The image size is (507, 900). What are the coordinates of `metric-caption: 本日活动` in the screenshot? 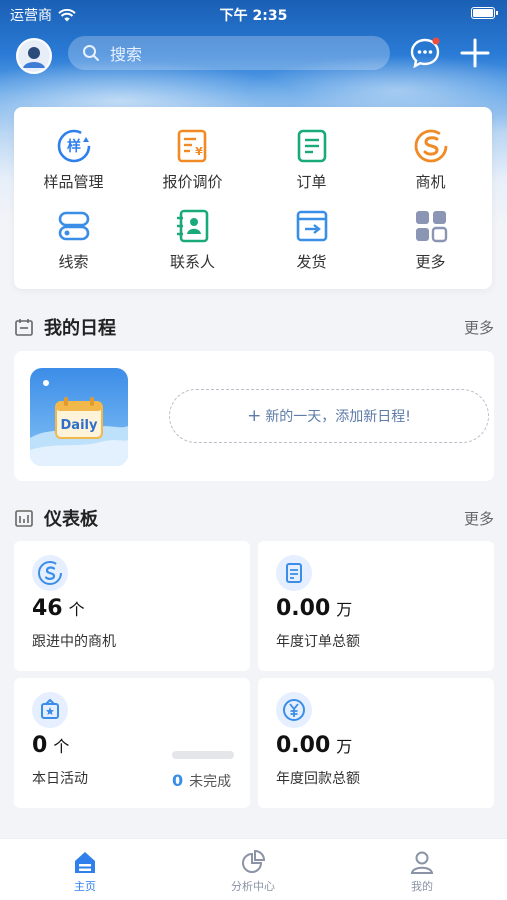 It's located at (60, 779).